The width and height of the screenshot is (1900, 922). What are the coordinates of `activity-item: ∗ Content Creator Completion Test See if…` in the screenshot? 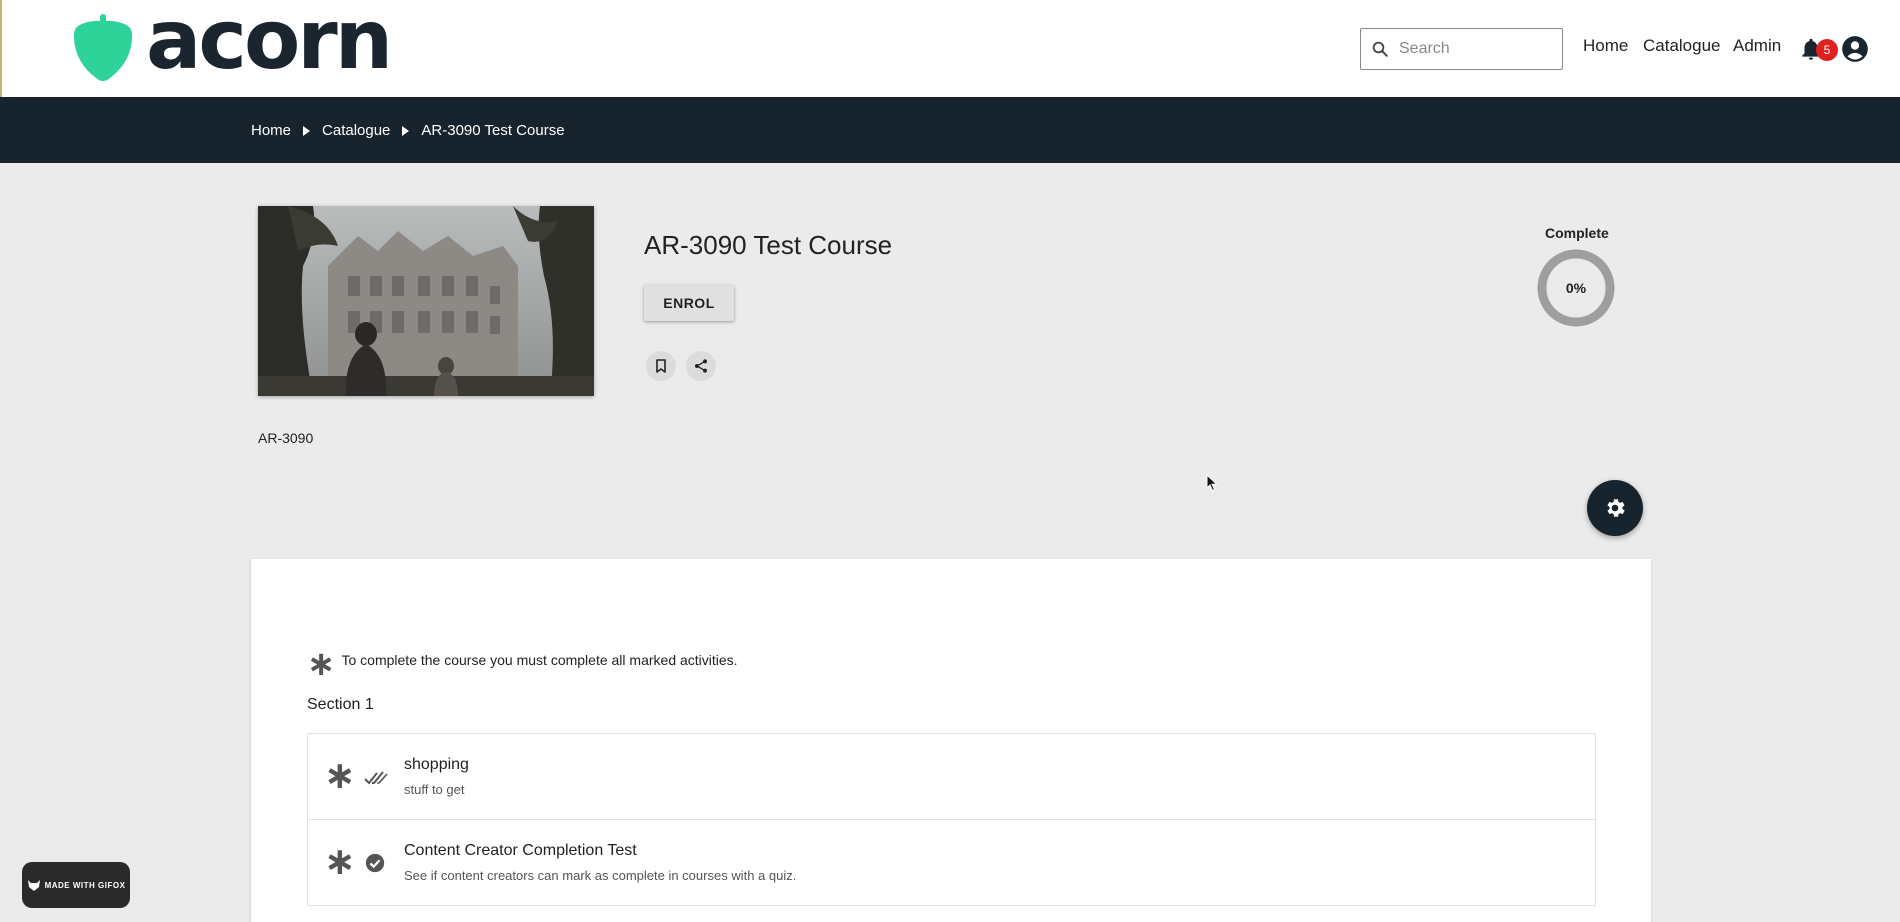 It's located at (951, 863).